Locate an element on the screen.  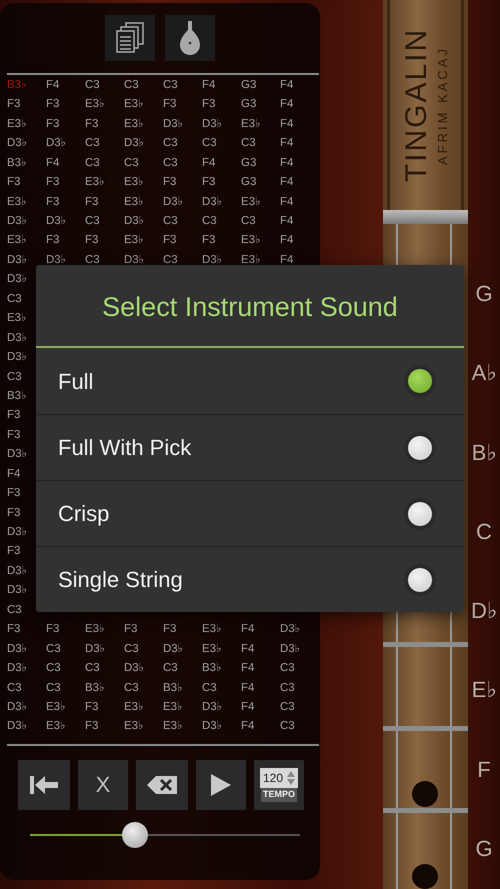
tempo-button: 120 TEMPO is located at coordinates (279, 785).